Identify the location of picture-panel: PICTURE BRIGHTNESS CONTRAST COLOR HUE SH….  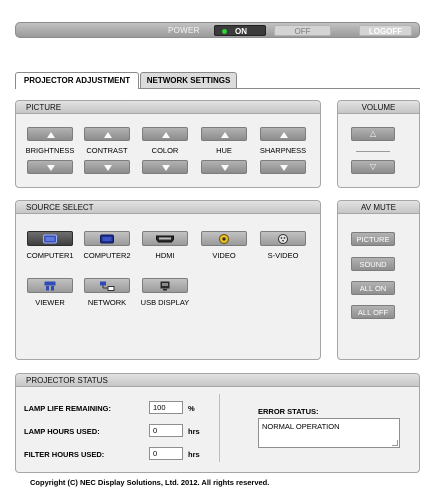
(168, 144).